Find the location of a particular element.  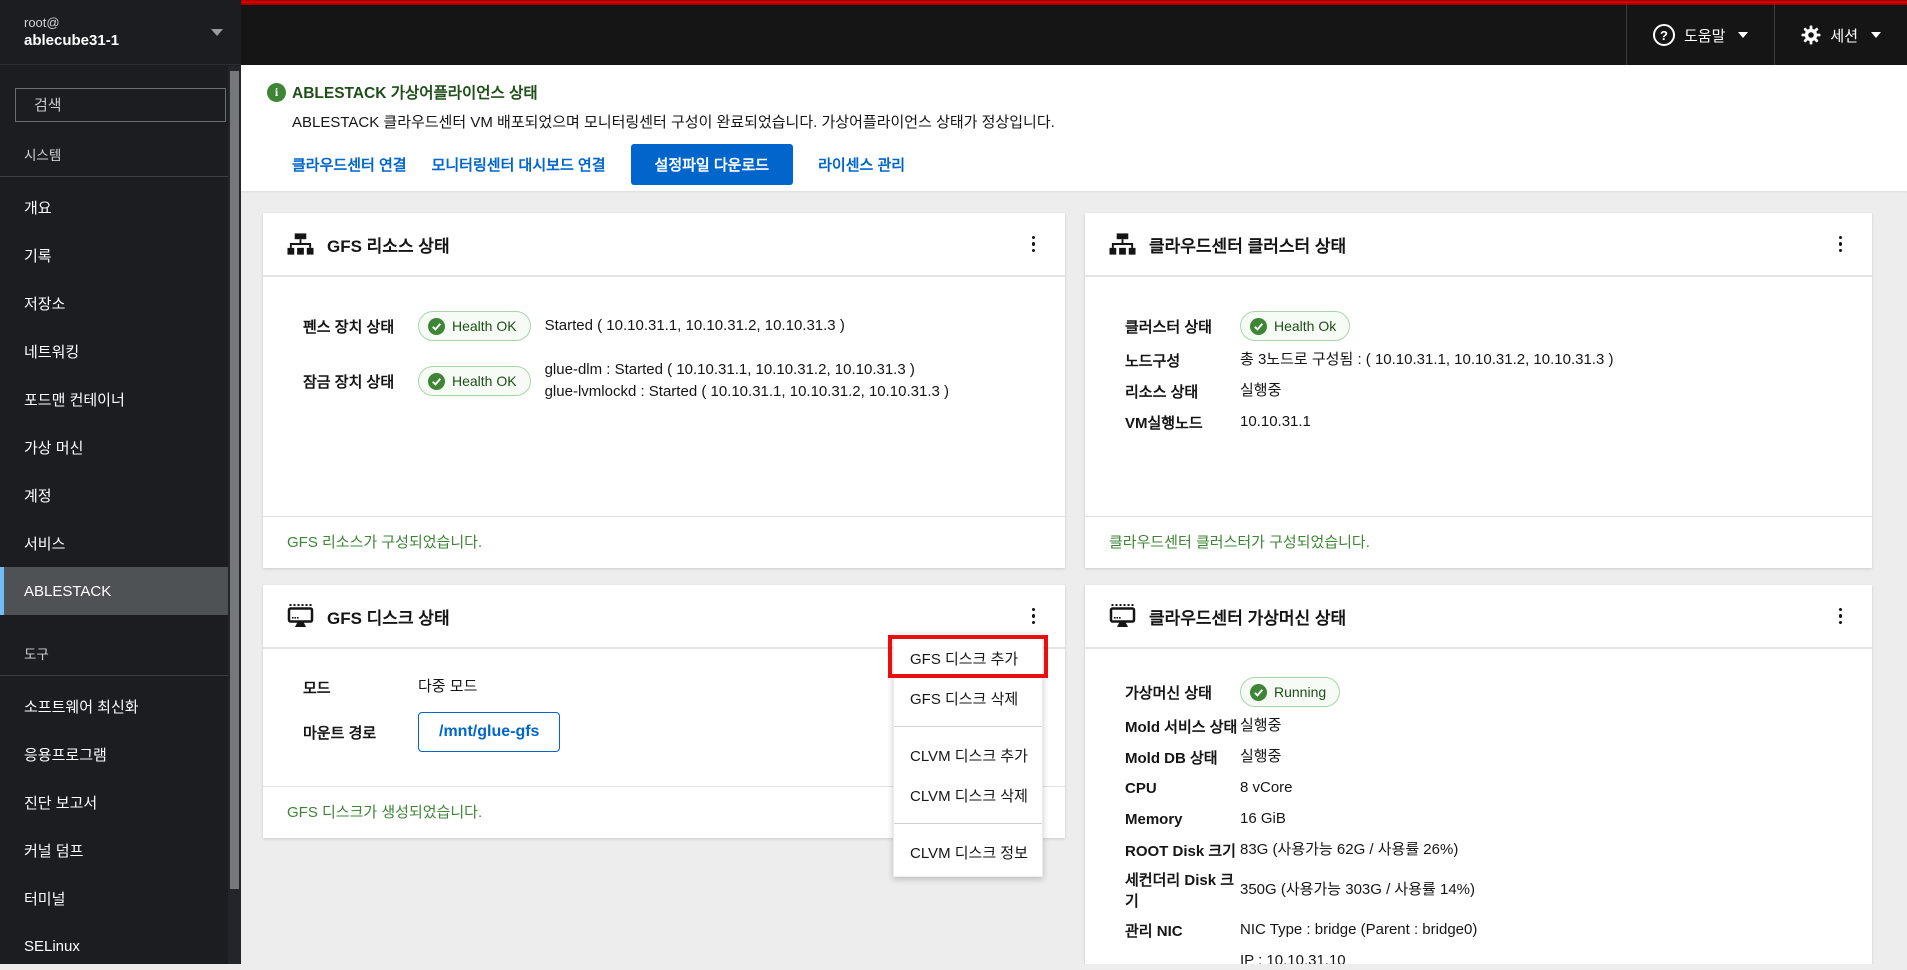

help-label: 도움말 is located at coordinates (1704, 36).